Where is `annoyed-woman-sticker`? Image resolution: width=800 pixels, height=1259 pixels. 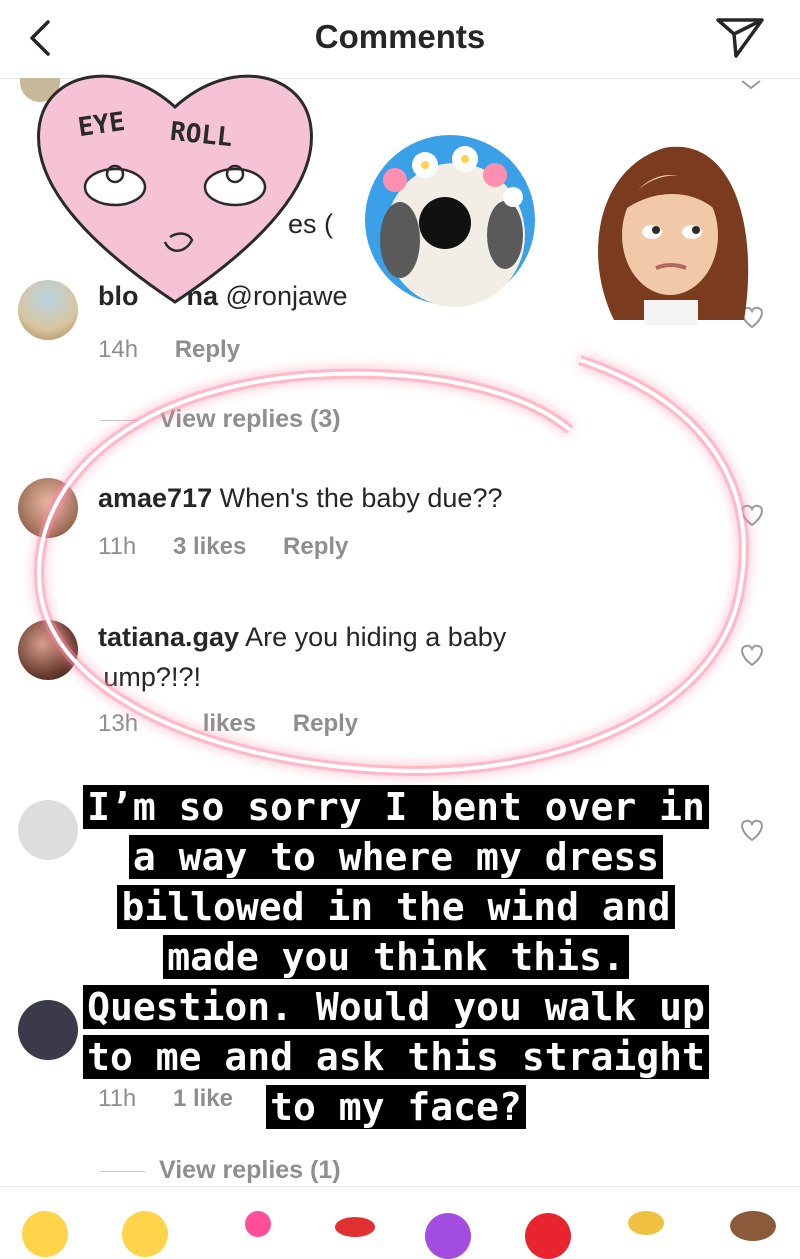
annoyed-woman-sticker is located at coordinates (670, 232).